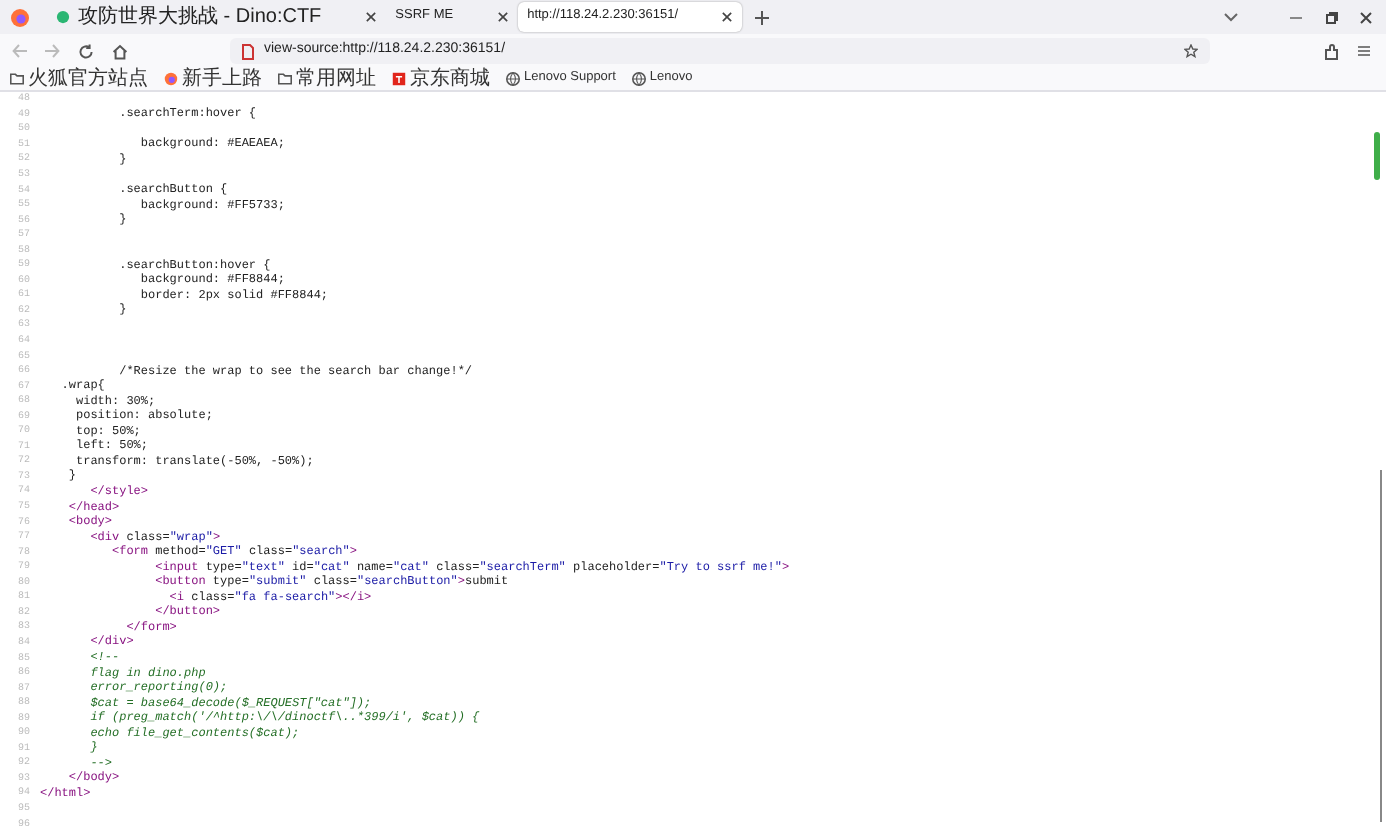 This screenshot has height=828, width=1386. I want to click on restore-icon, so click(1332, 17).